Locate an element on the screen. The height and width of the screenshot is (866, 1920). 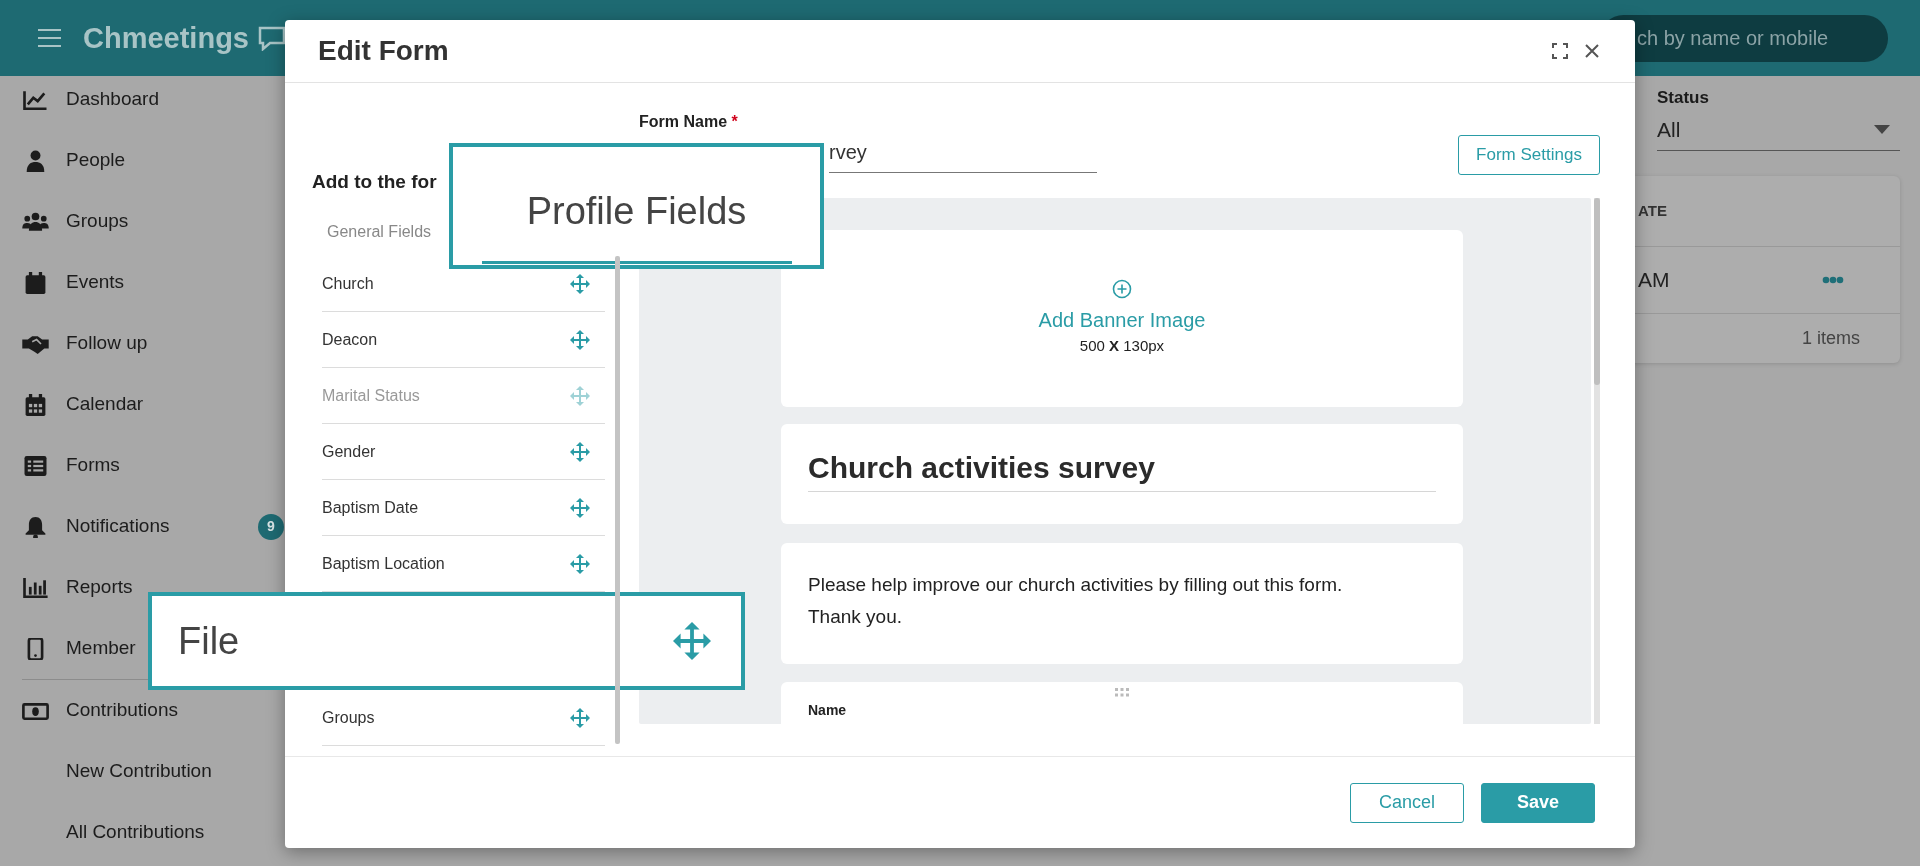
field-label: Name is located at coordinates (828, 710).